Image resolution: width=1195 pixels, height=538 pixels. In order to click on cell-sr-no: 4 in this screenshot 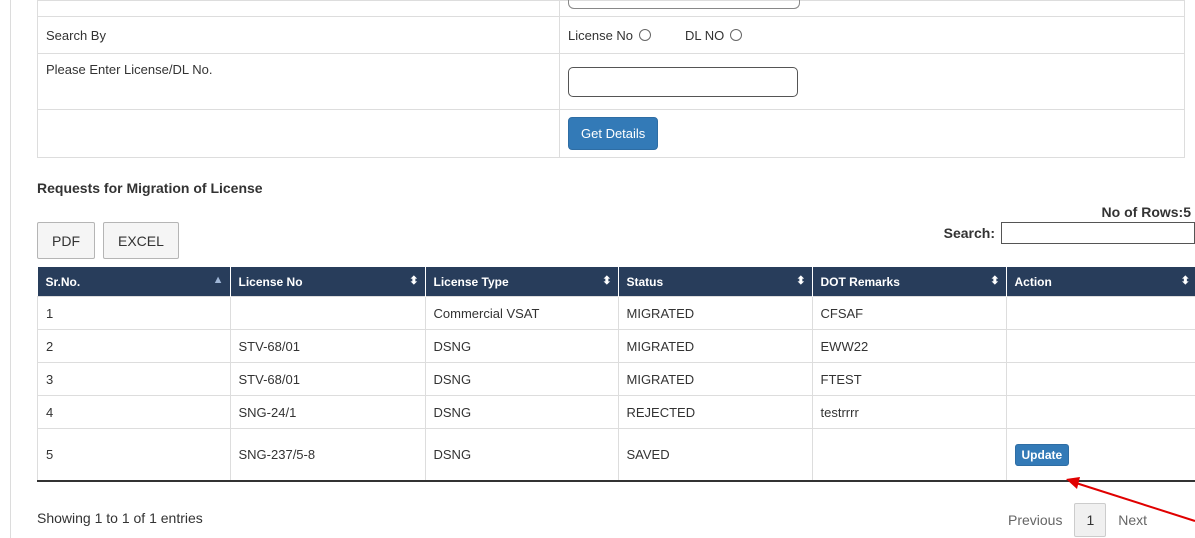, I will do `click(134, 412)`.